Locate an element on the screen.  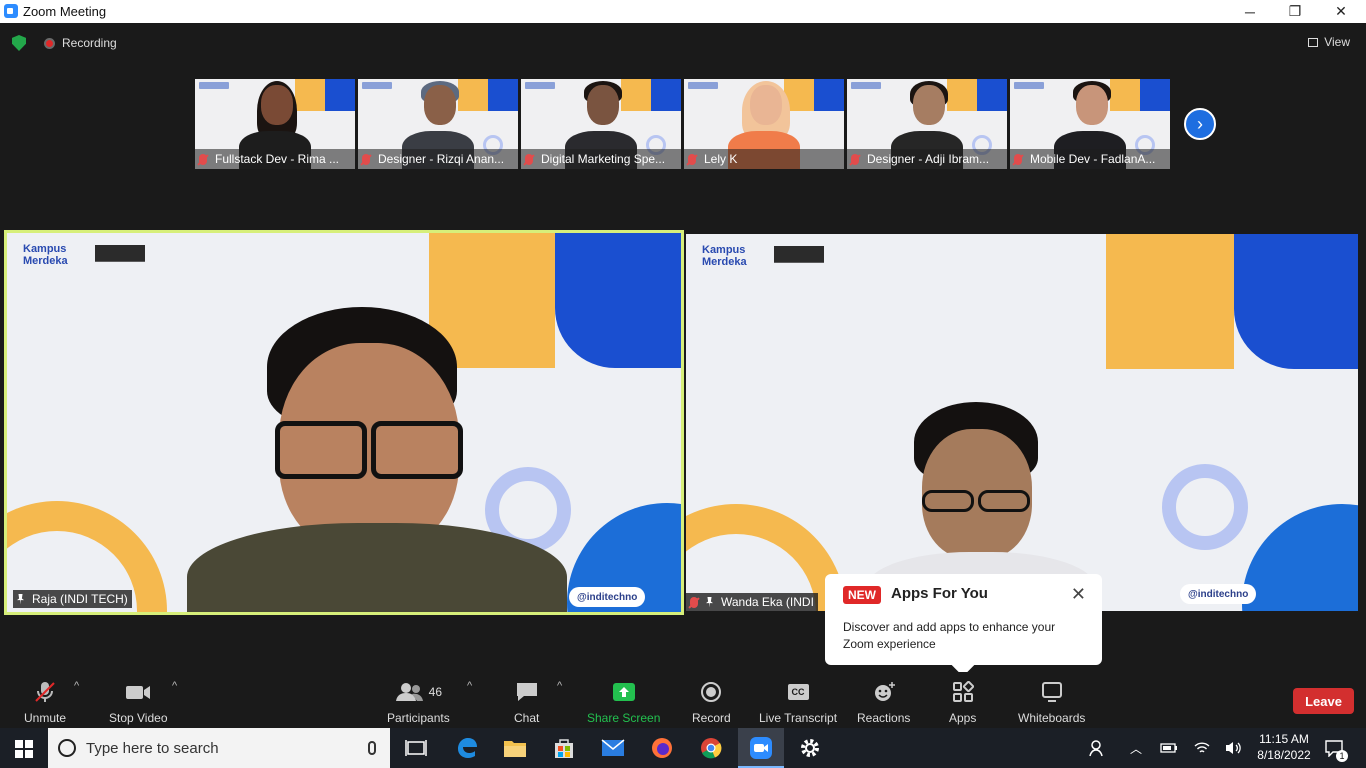
window-titlebar: Zoom Meeting ─ ❐ ✕ is located at coordinates (683, 11).